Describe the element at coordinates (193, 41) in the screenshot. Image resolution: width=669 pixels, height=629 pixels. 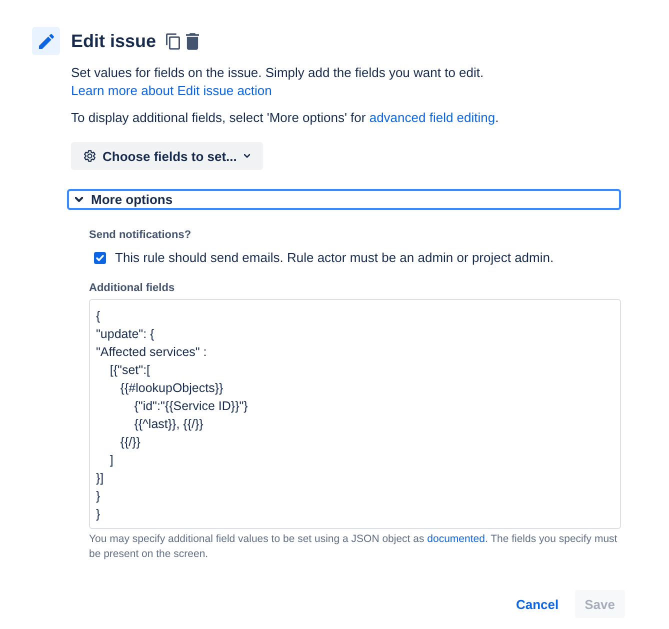
I see `trash-icon` at that location.